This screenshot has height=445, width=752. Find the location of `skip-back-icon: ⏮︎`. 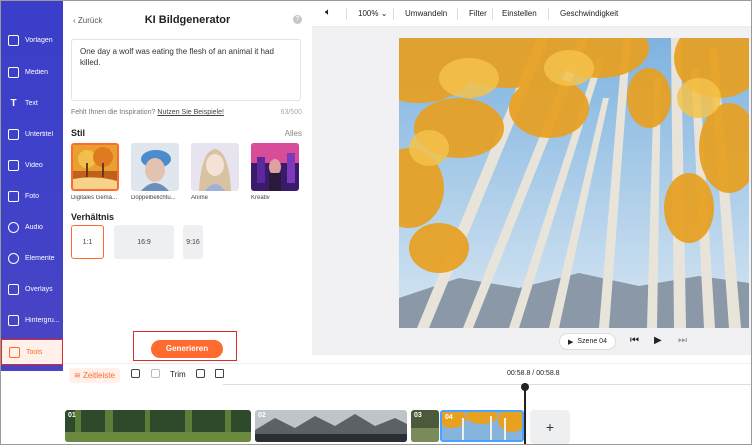

skip-back-icon: ⏮︎ is located at coordinates (634, 340).